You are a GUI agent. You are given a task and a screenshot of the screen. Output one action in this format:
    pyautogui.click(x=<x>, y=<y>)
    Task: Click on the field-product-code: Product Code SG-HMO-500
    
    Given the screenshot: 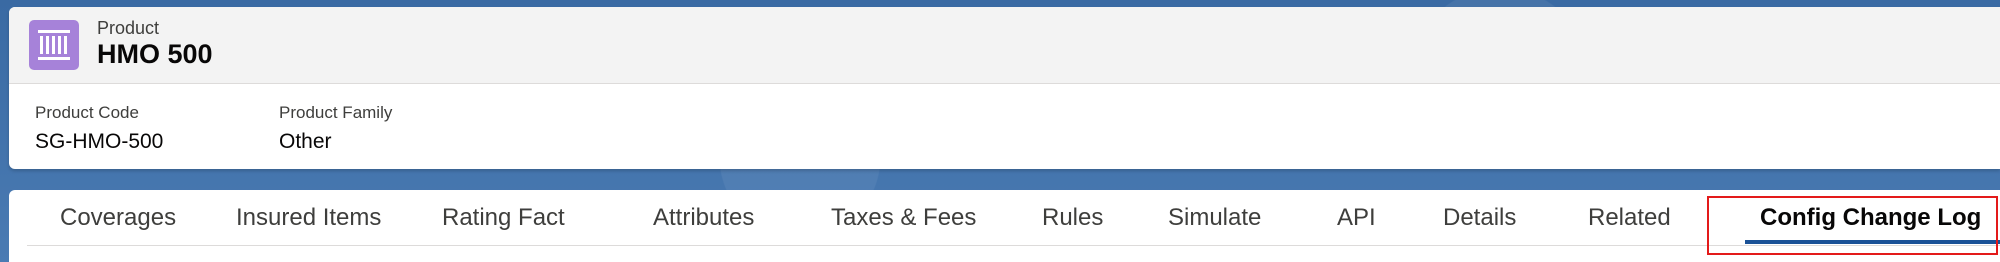 What is the action you would take?
    pyautogui.click(x=99, y=129)
    